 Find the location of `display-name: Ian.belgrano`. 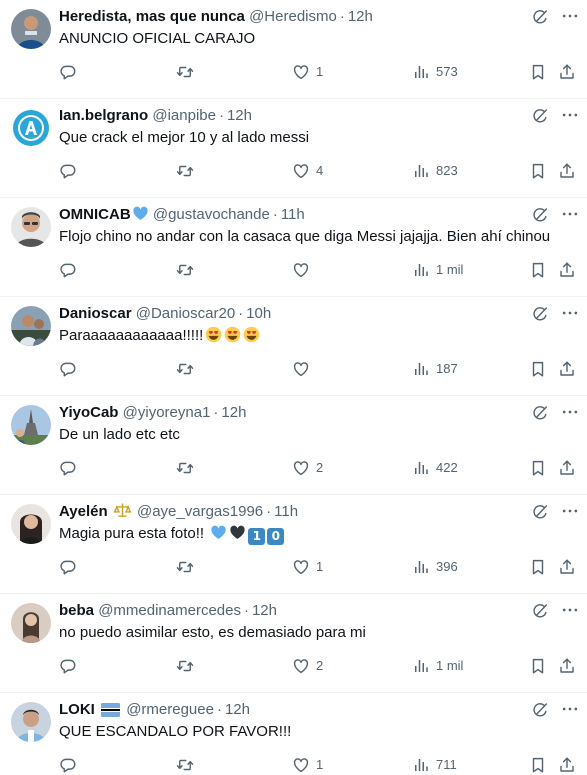

display-name: Ian.belgrano is located at coordinates (103, 115).